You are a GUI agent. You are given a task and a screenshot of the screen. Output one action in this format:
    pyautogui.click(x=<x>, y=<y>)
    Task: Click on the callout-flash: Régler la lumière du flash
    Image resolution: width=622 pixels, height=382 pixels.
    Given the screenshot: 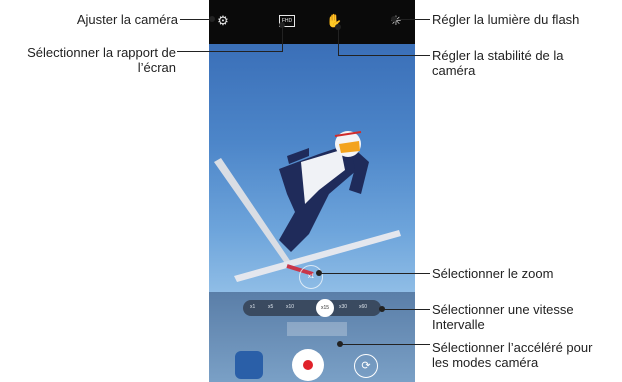 What is the action you would take?
    pyautogui.click(x=506, y=19)
    